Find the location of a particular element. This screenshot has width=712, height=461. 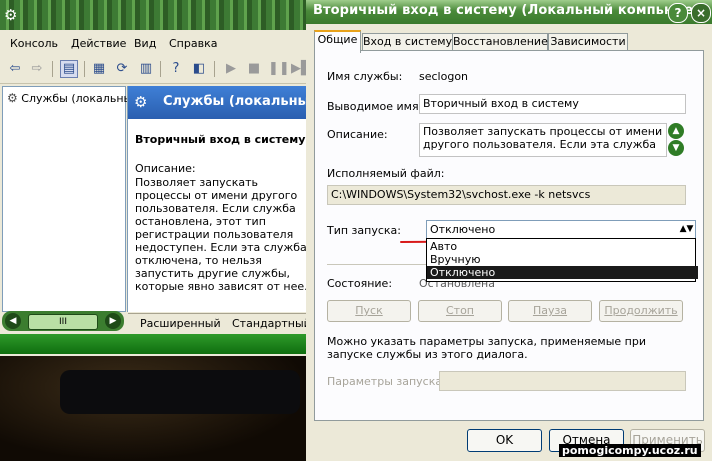

tree-item-label: Службы (локальные is located at coordinates (80, 98).